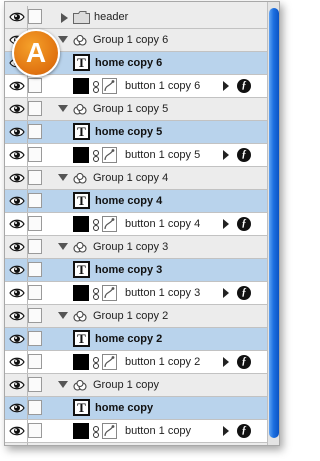  Describe the element at coordinates (129, 132) in the screenshot. I see `layer-name: home copy 5` at that location.